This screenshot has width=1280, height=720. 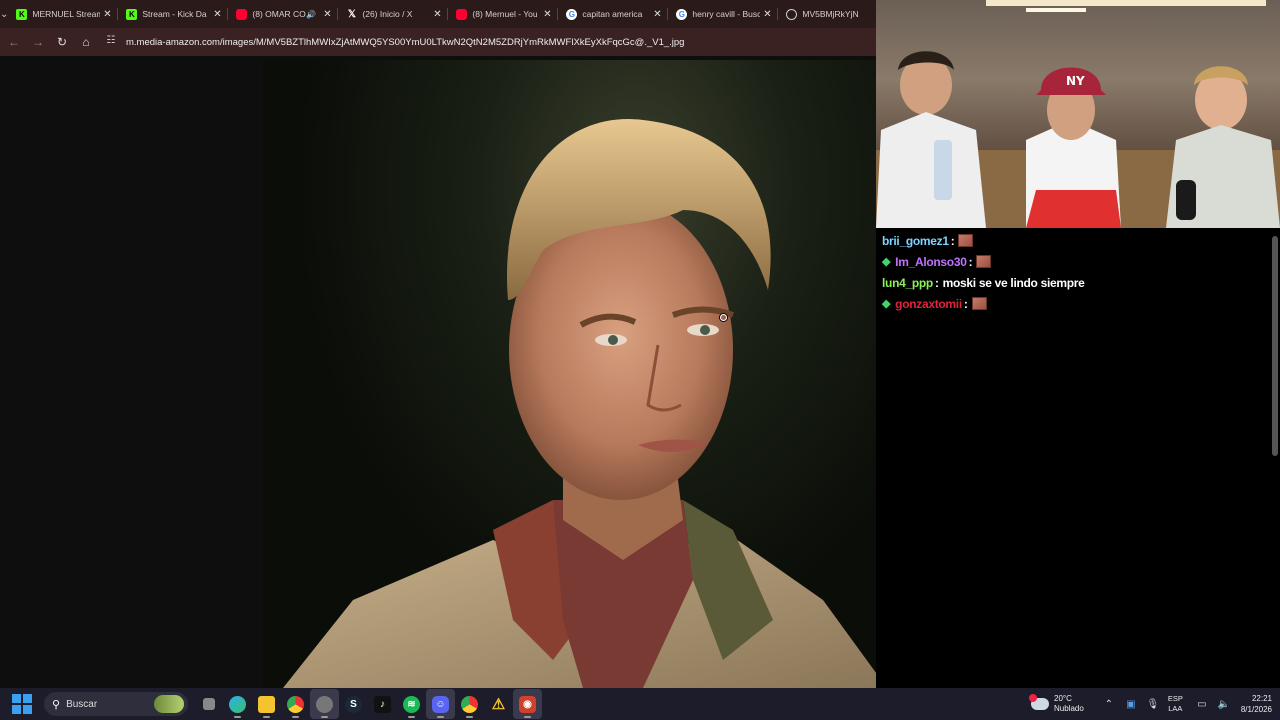 I want to click on taskbar-apps: S ♪ ≋ ☺ ⚠ ◉, so click(x=368, y=704).